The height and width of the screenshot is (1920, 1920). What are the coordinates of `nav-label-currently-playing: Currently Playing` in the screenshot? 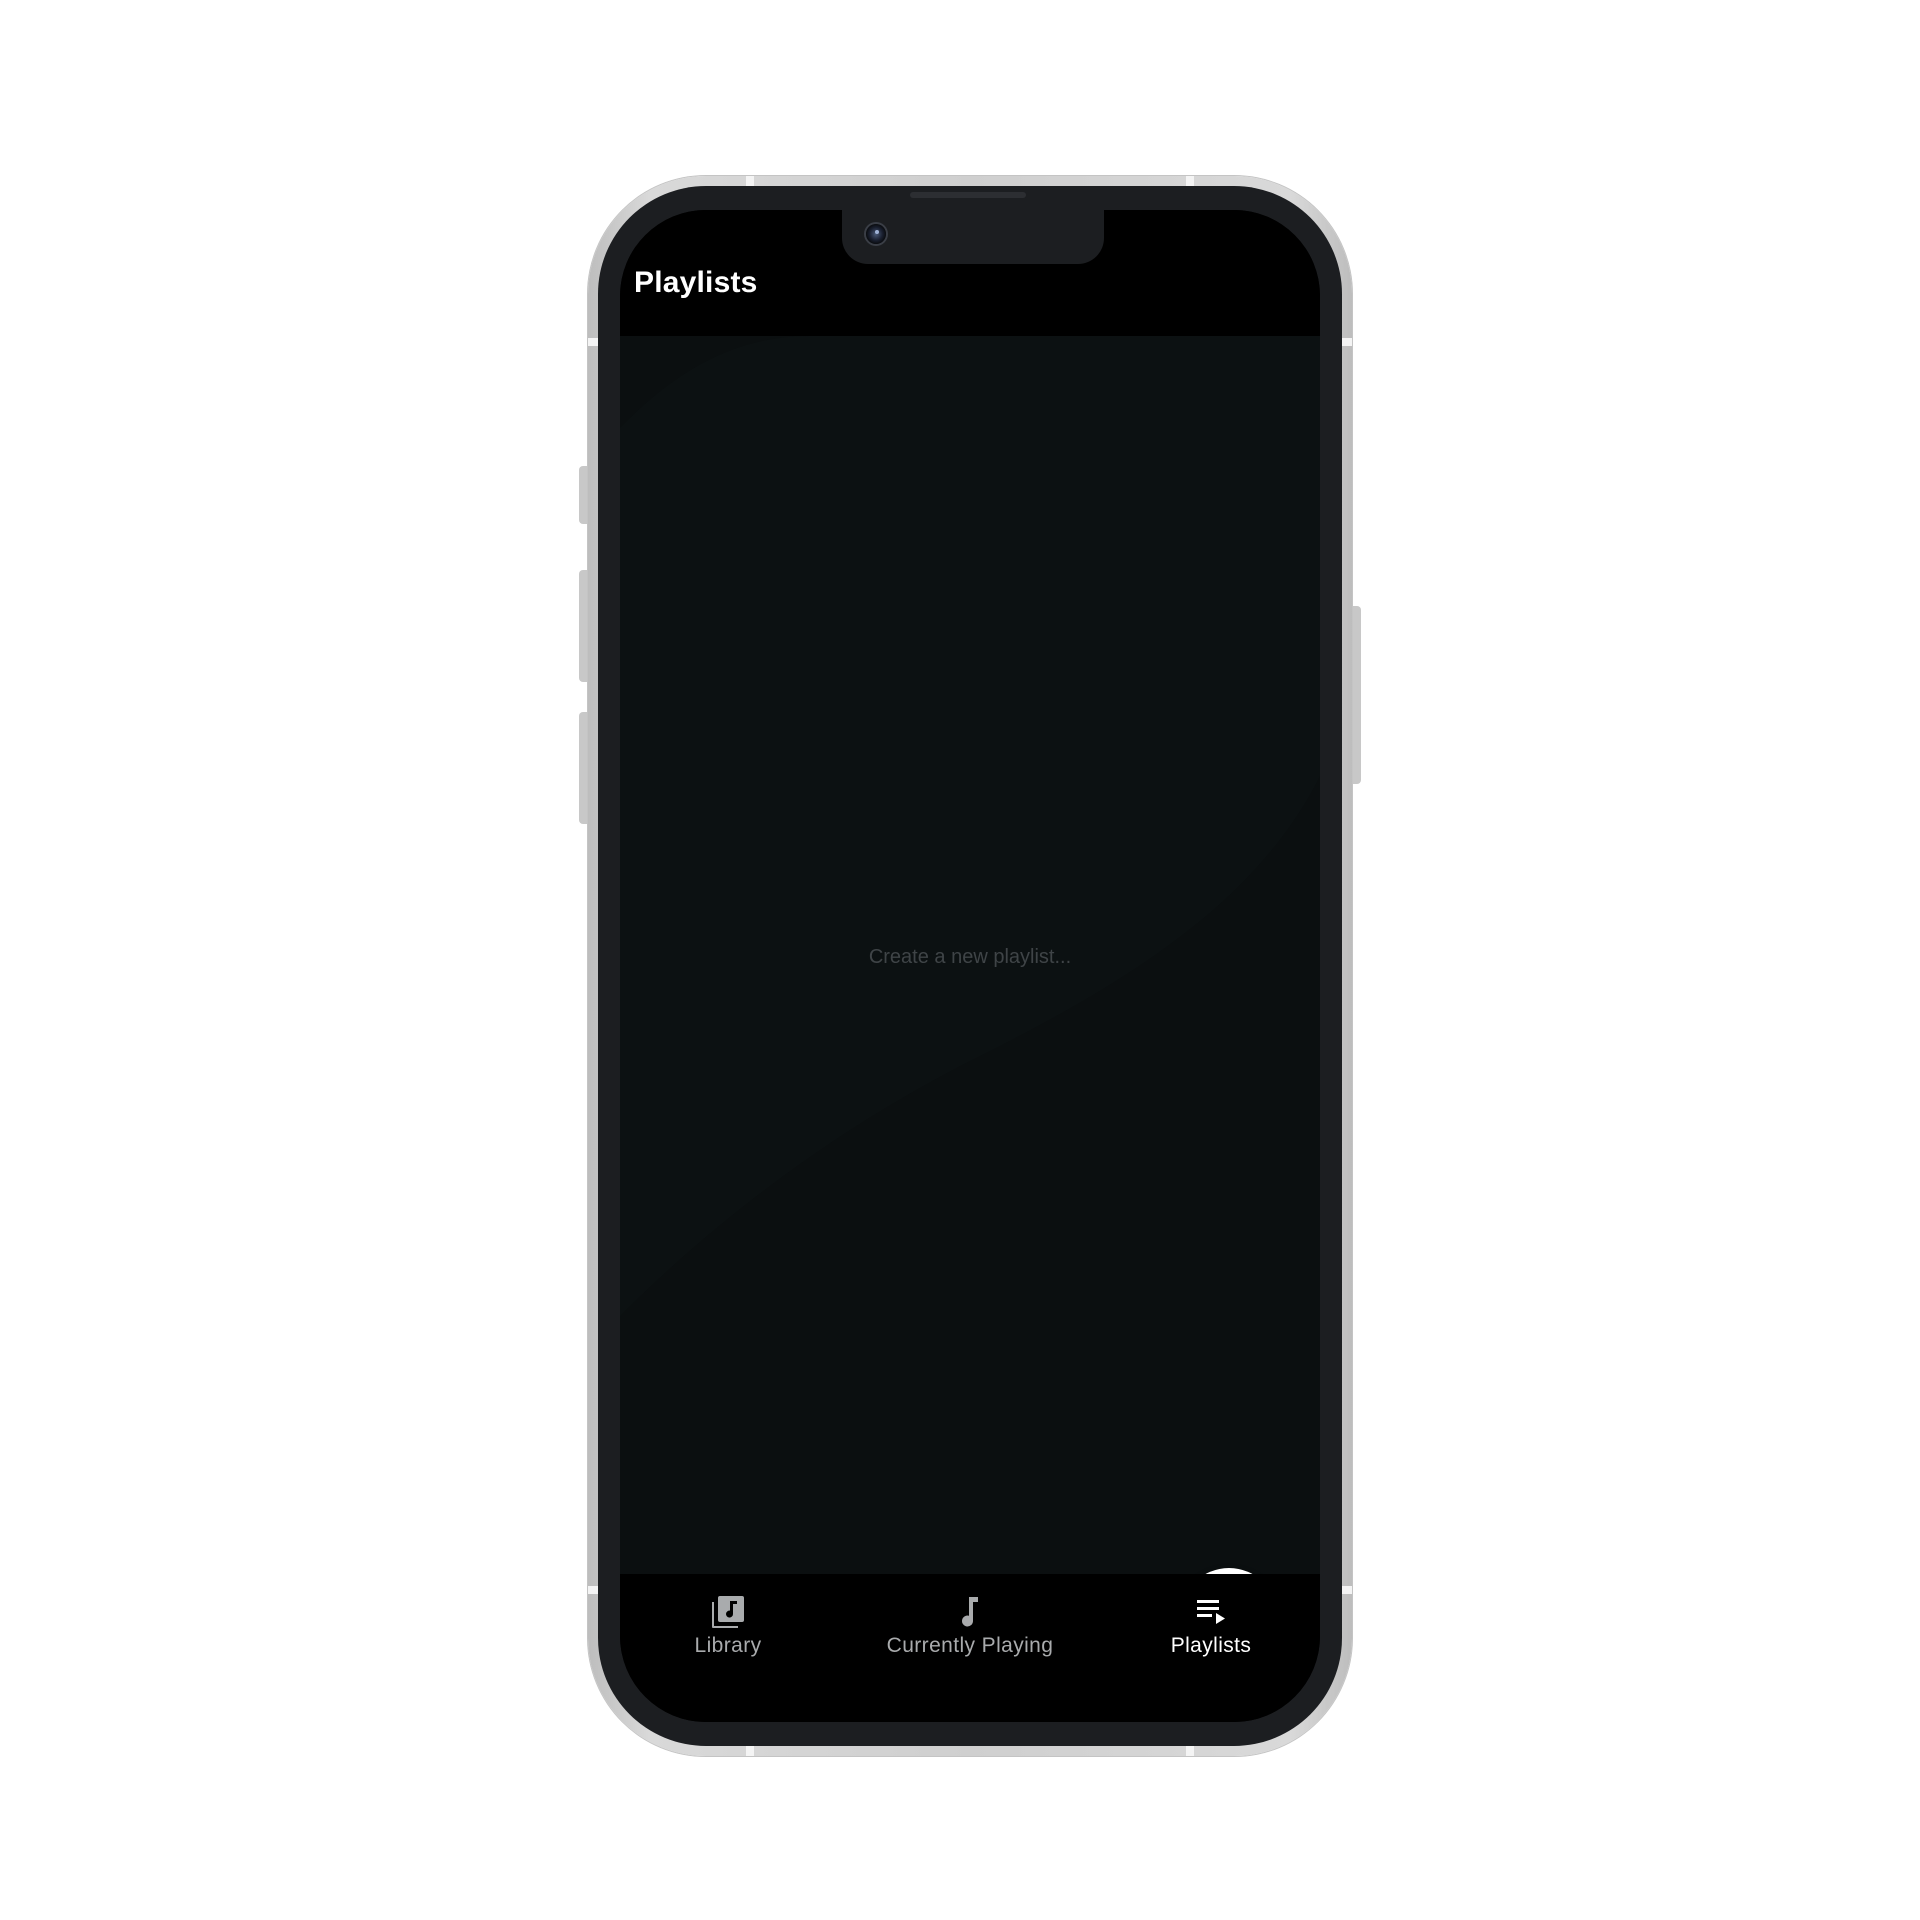 It's located at (970, 1645).